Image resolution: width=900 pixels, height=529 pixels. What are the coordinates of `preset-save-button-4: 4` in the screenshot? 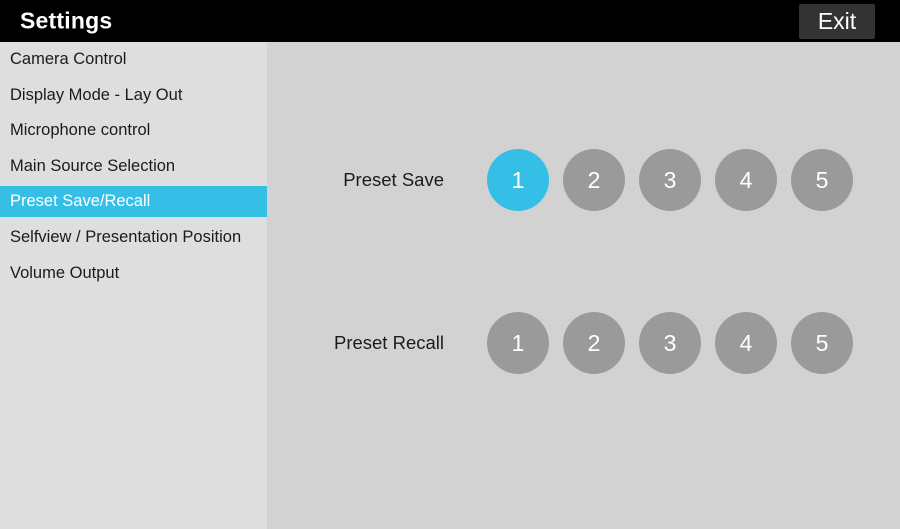 It's located at (746, 180).